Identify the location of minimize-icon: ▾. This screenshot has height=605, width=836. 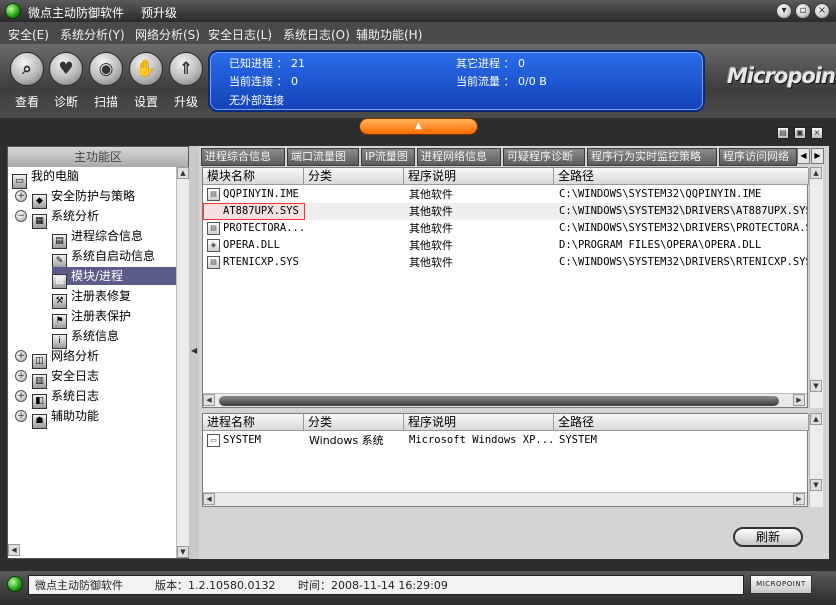
(784, 11).